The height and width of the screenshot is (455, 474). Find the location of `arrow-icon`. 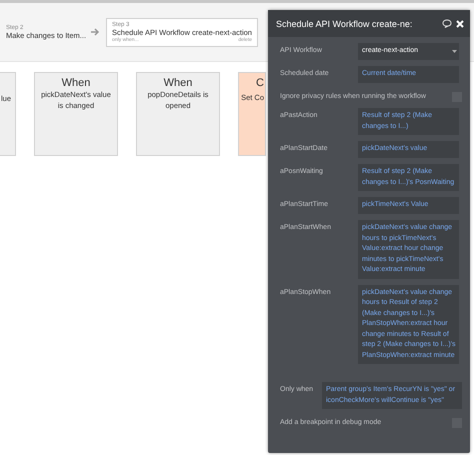

arrow-icon is located at coordinates (96, 32).